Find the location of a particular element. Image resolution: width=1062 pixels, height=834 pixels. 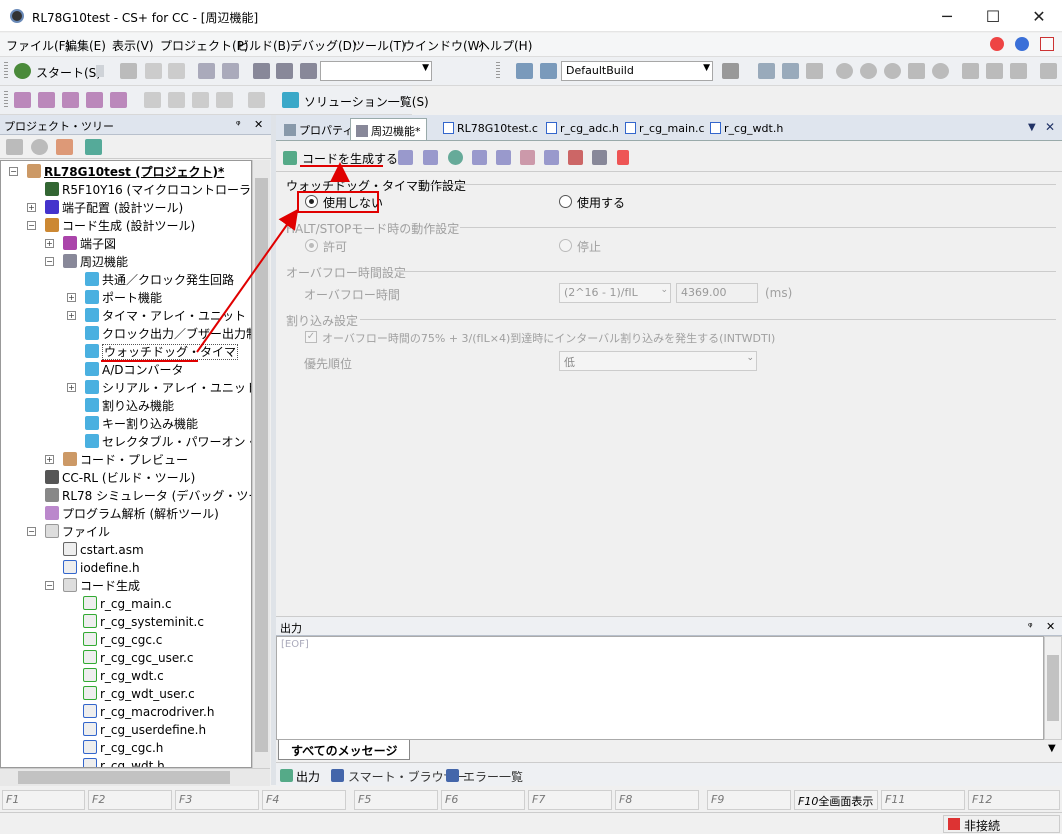

bottom-tab-strip: 出力 スマート・ブラウザー エラー一覧 is located at coordinates (669, 774).